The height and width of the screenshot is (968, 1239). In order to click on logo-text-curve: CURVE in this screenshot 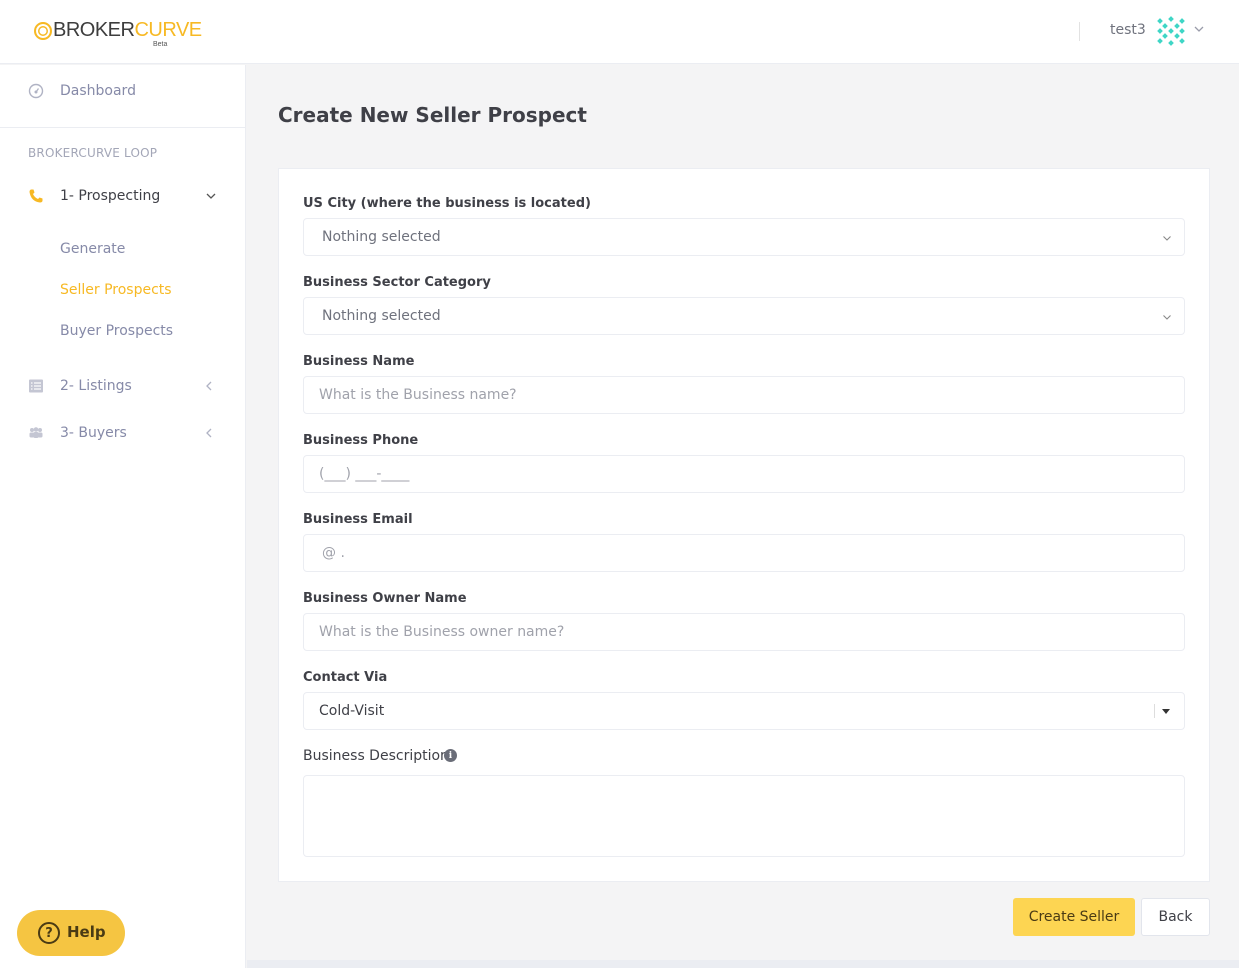, I will do `click(168, 30)`.